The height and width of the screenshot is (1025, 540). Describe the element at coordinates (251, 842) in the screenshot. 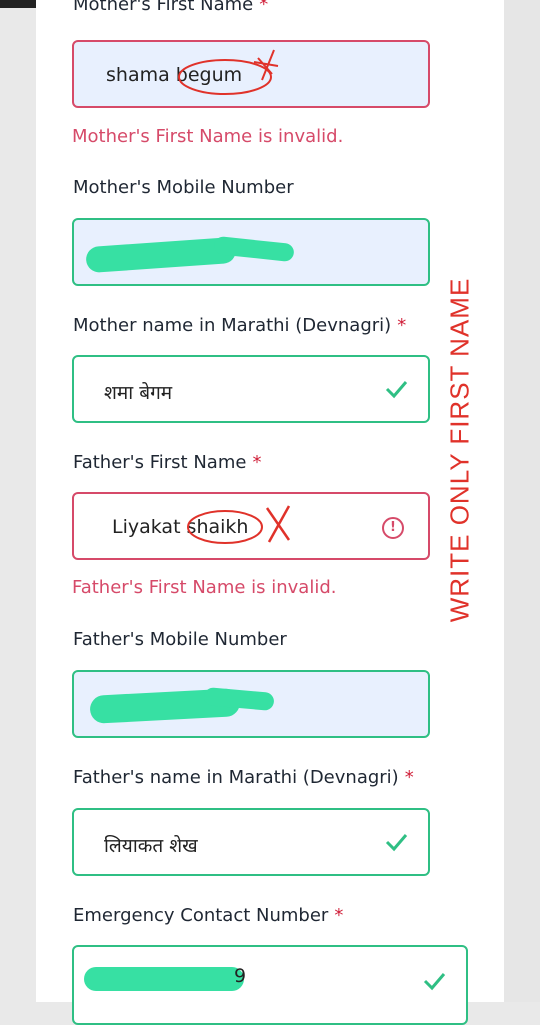

I see `father-marathi-input: लियाकत शेख` at that location.